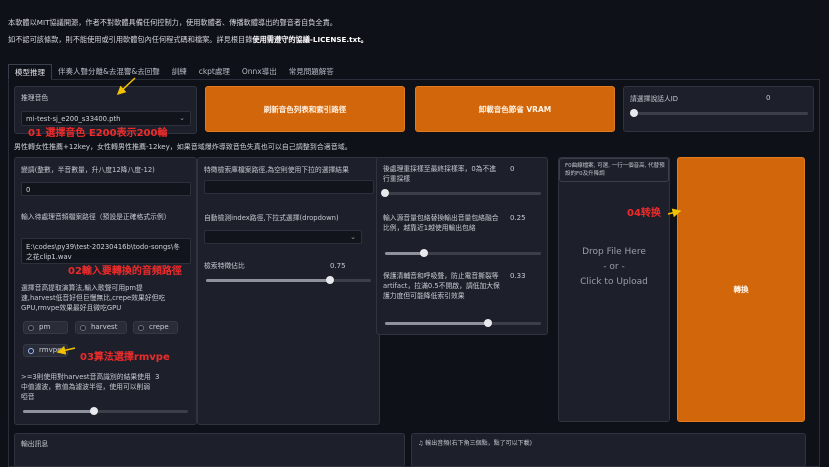 The height and width of the screenshot is (467, 829). What do you see at coordinates (674, 213) in the screenshot?
I see `arrow-to-convert` at bounding box center [674, 213].